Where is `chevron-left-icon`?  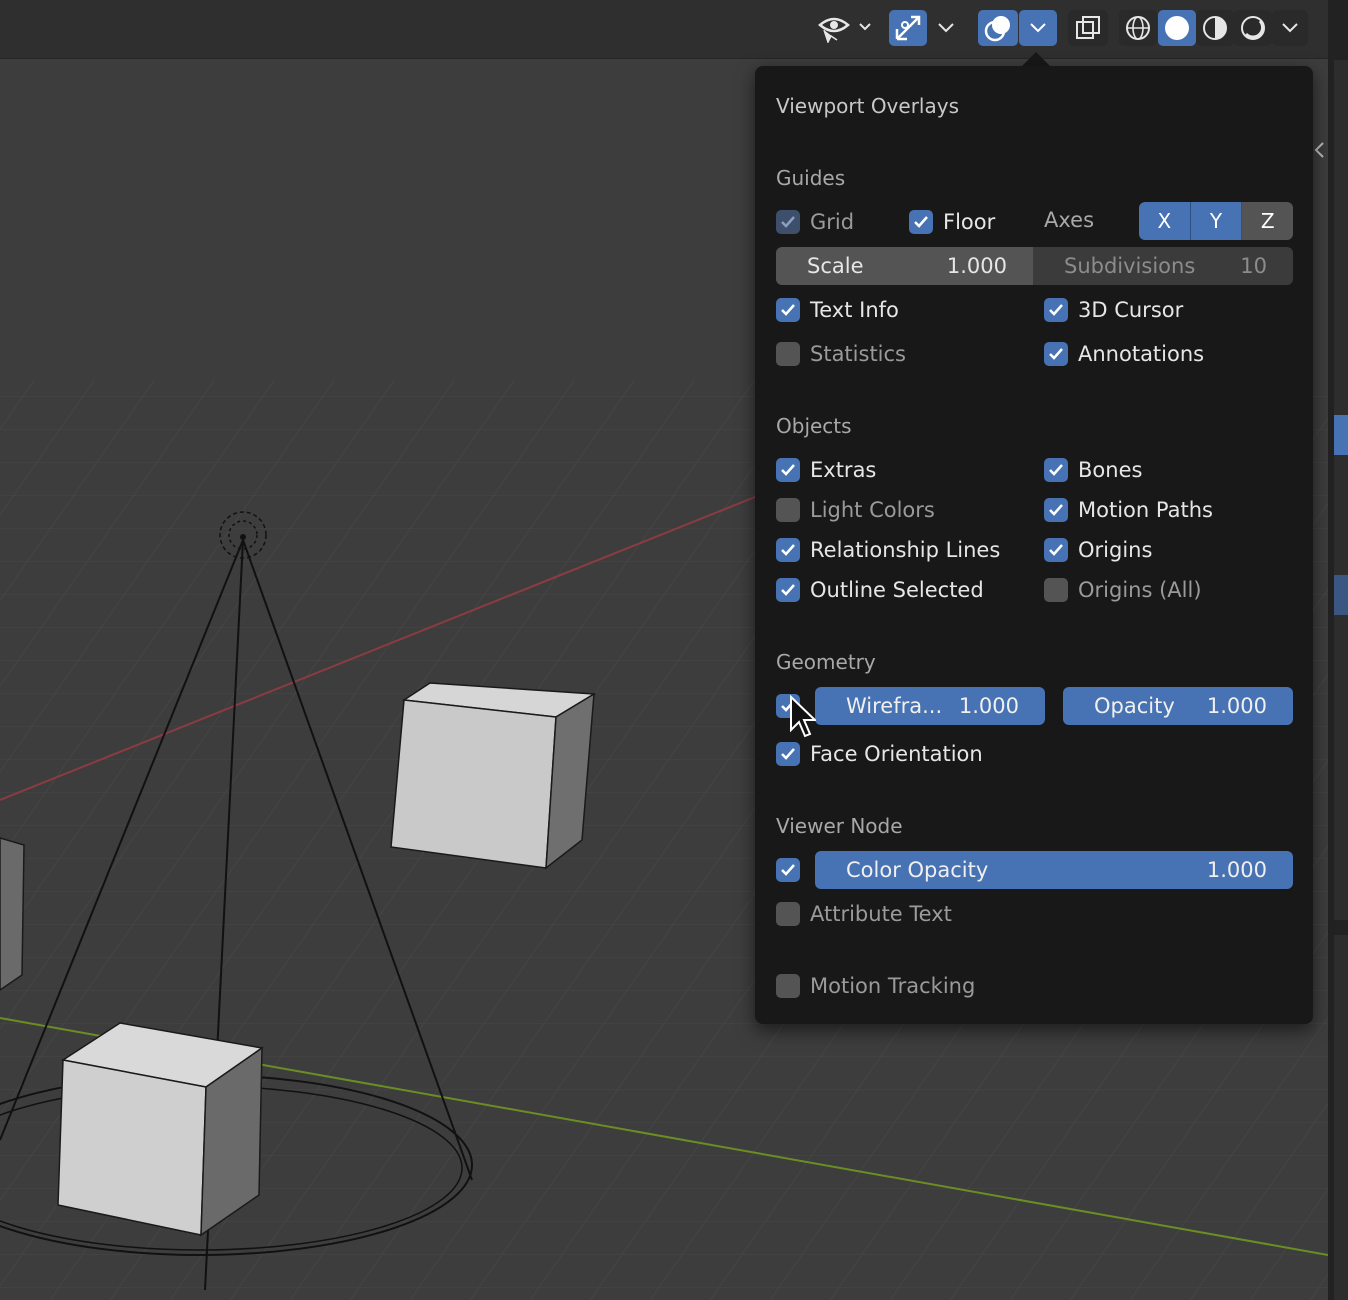
chevron-left-icon is located at coordinates (1319, 150).